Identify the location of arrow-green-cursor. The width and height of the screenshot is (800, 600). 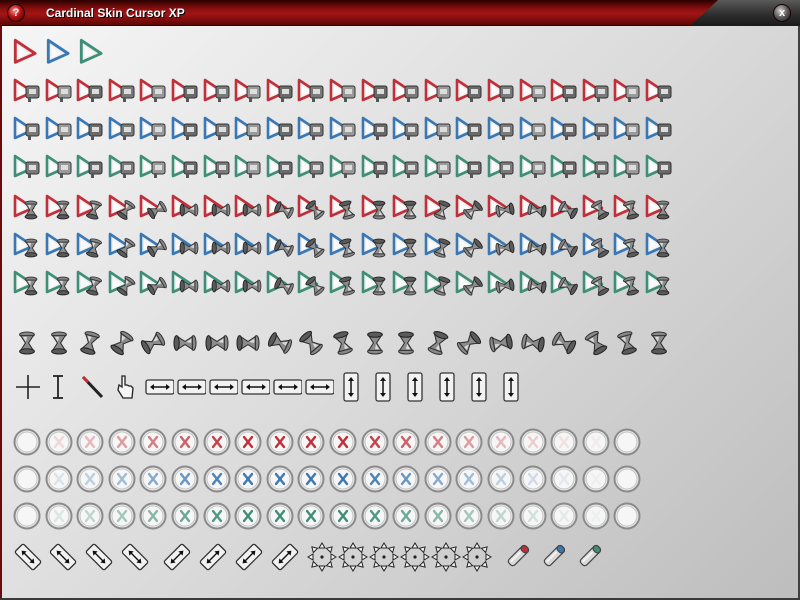
(91, 52).